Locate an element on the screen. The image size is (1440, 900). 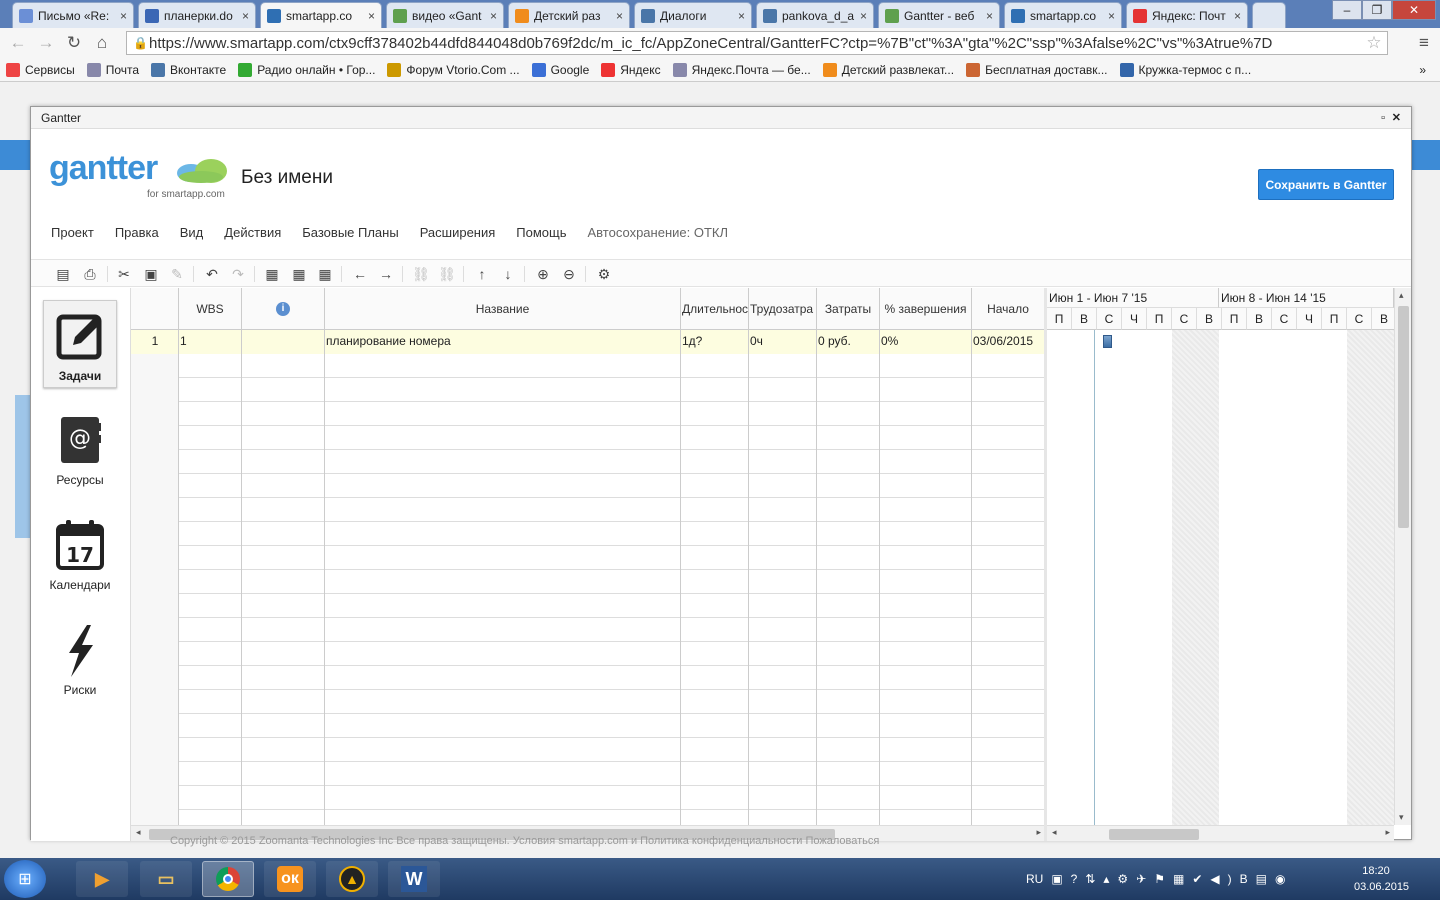
cell-name: планирование номера is located at coordinates (503, 342).